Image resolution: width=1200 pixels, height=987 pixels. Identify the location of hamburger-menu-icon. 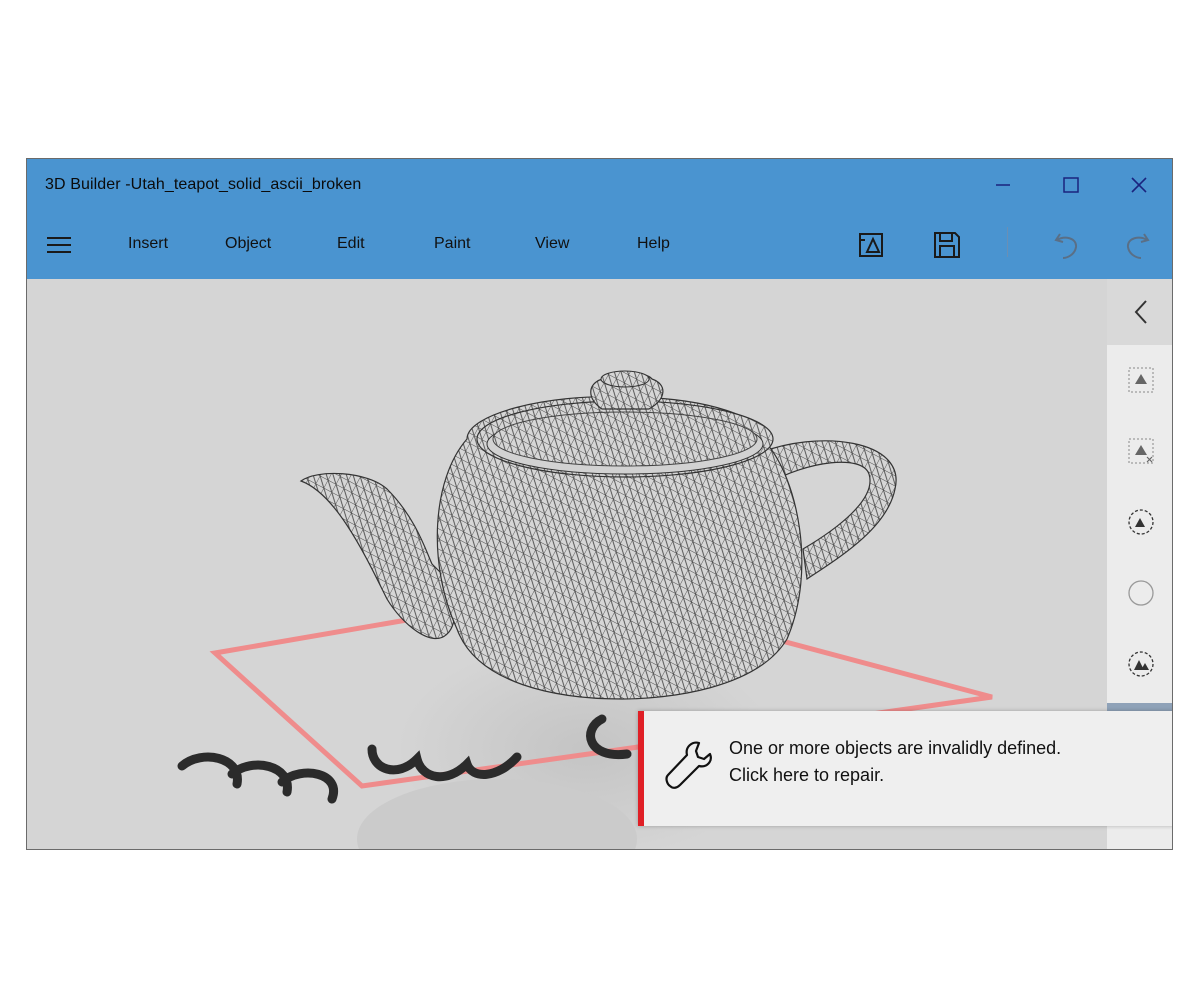
(59, 245).